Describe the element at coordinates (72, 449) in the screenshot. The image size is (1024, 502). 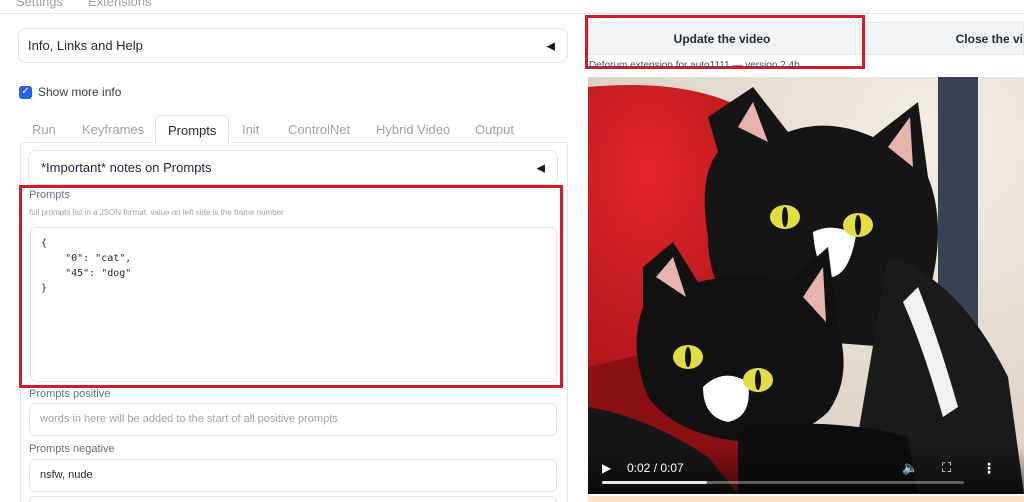
I see `prompts-negative-label: Prompts negative` at that location.